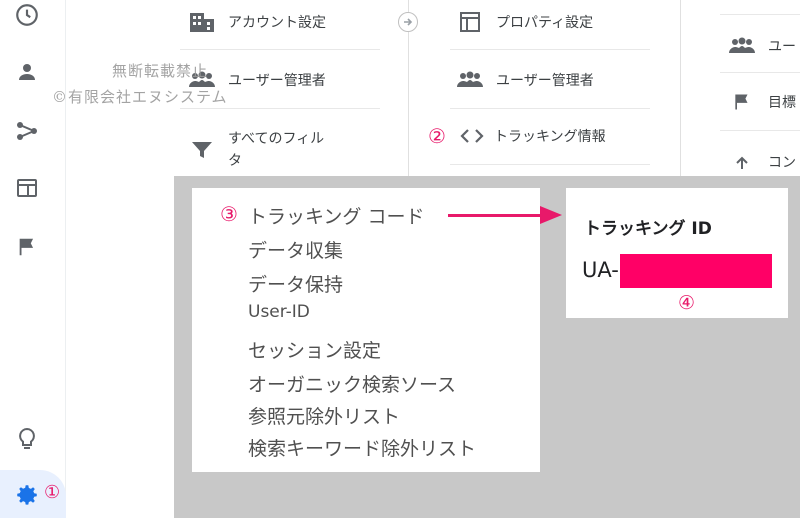  I want to click on admin-nav-item: ①, so click(33, 494).